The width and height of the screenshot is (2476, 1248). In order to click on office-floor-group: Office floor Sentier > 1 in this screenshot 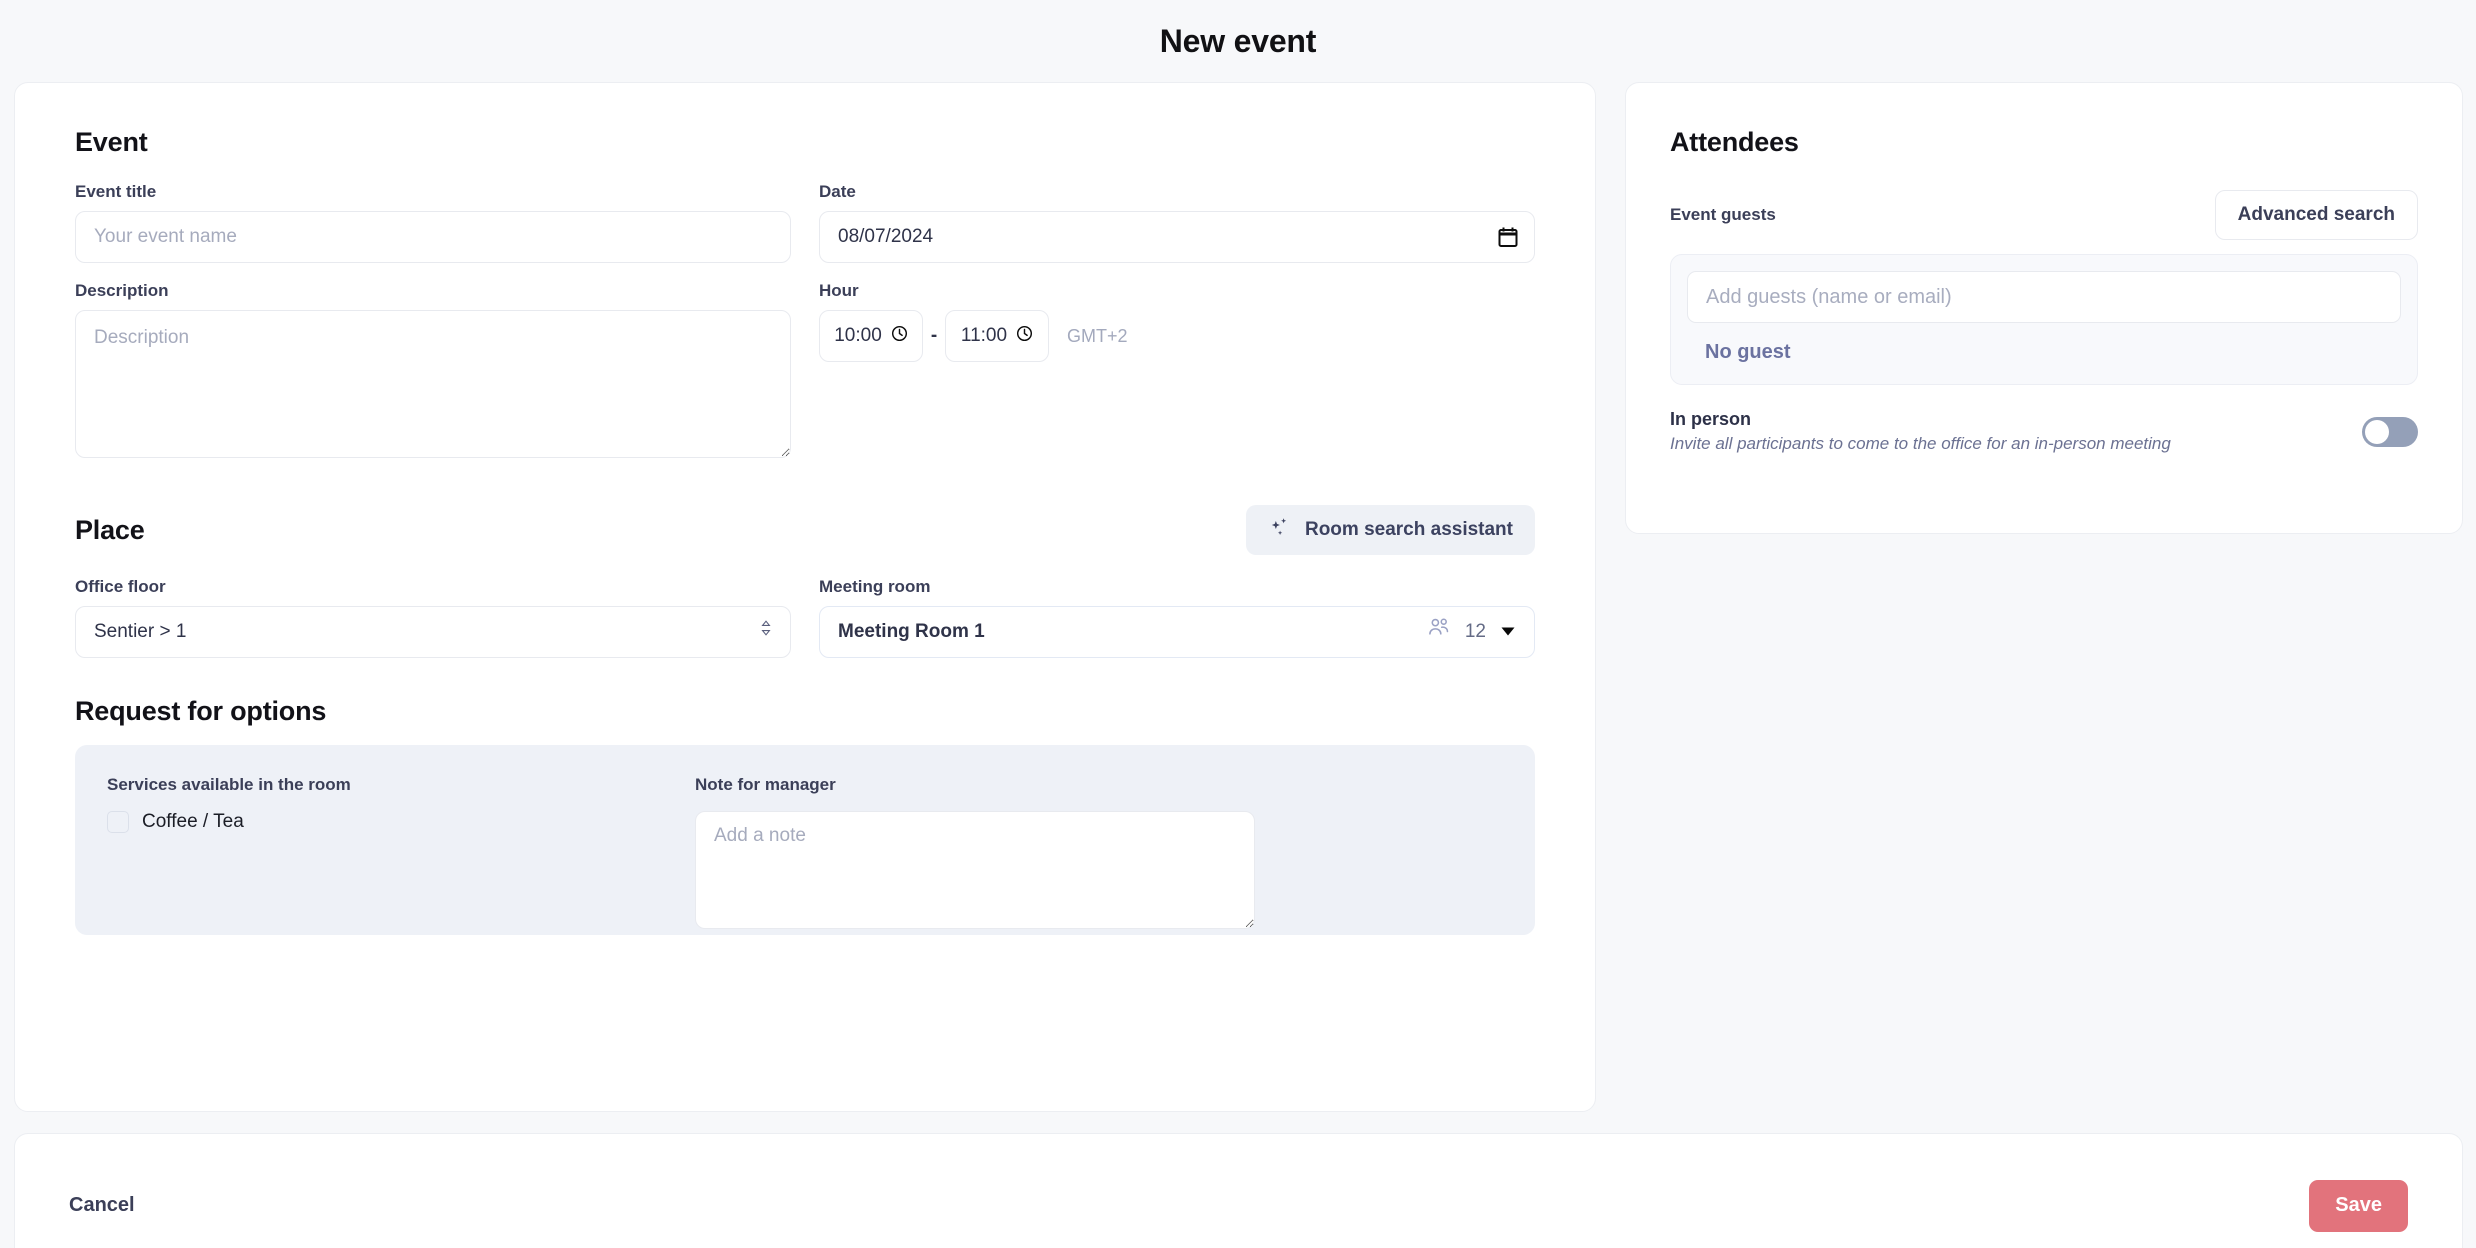, I will do `click(433, 617)`.